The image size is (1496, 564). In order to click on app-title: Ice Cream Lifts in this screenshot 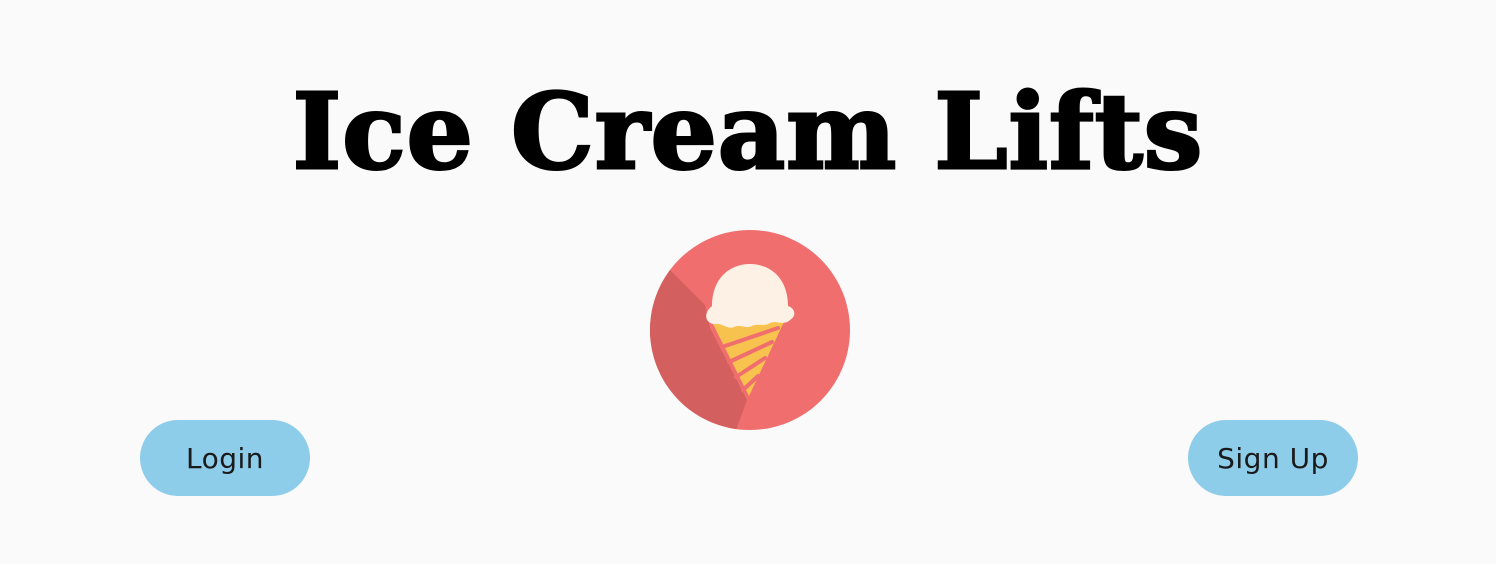, I will do `click(747, 131)`.